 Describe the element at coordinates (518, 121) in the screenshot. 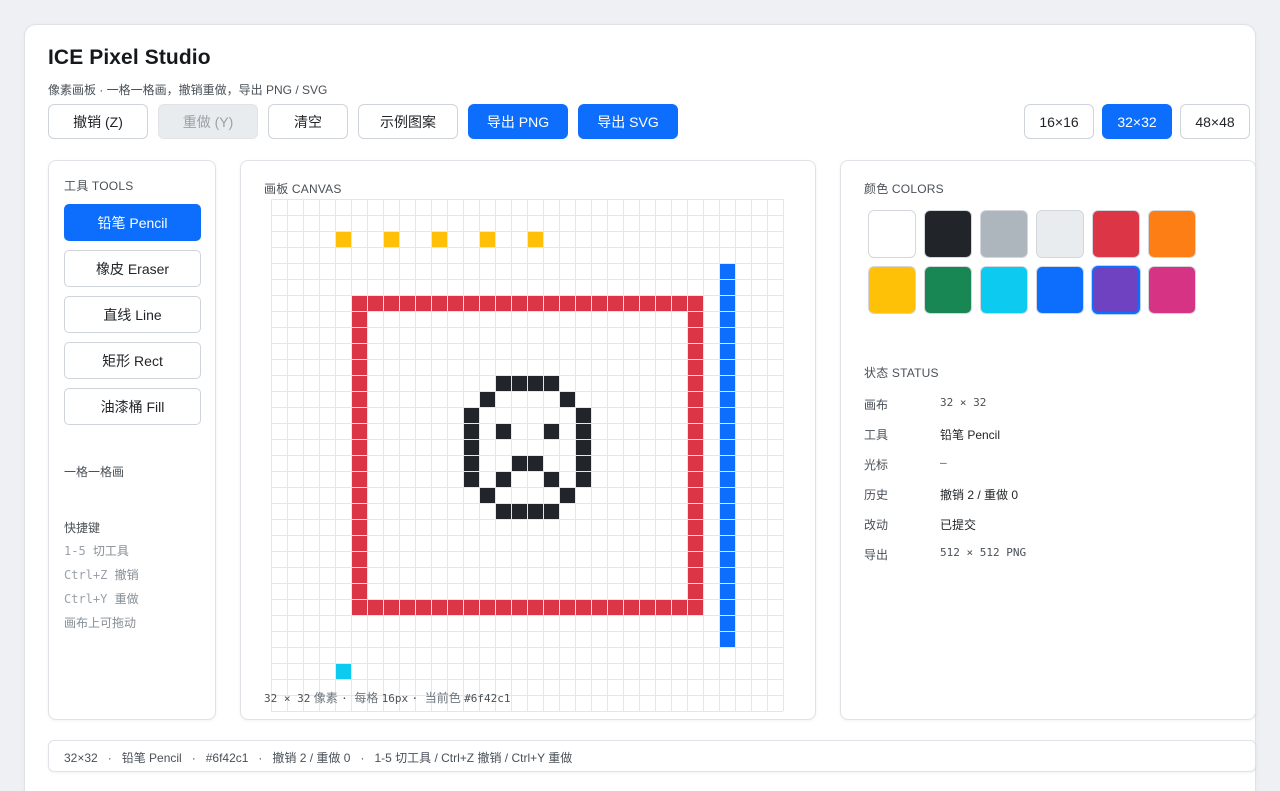

I see `export-png-button: 导出 PNG` at that location.